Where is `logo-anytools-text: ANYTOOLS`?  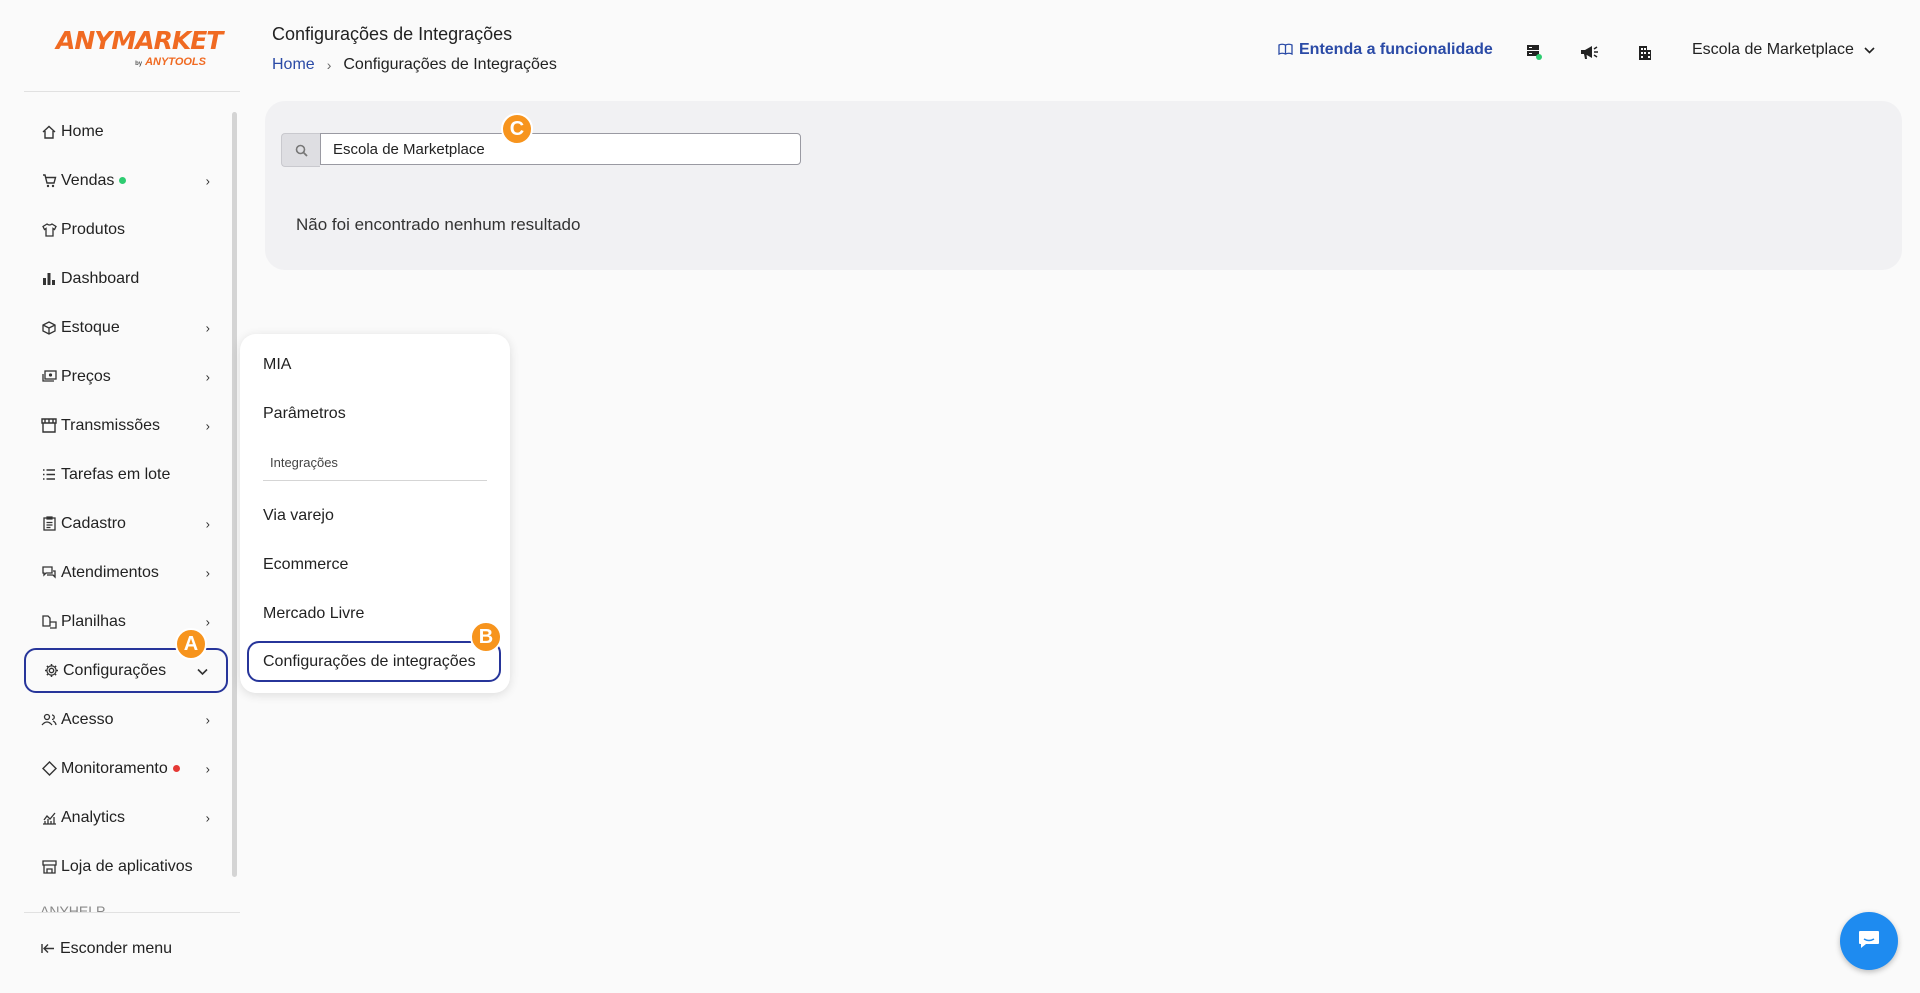 logo-anytools-text: ANYTOOLS is located at coordinates (175, 62).